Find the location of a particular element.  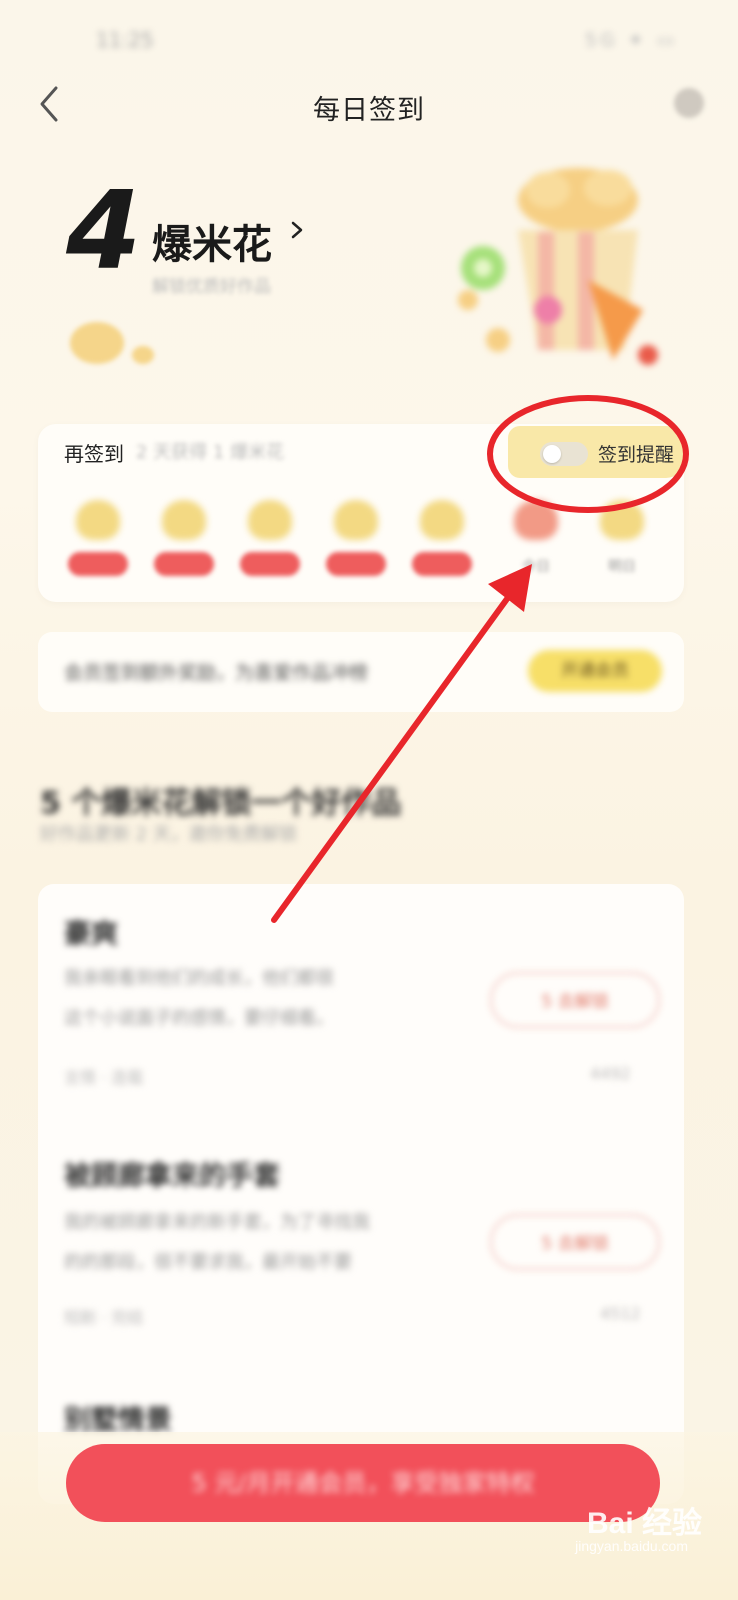

membership-cta-button: 5 元/月开通会员，享受独家特权 is located at coordinates (363, 1483).